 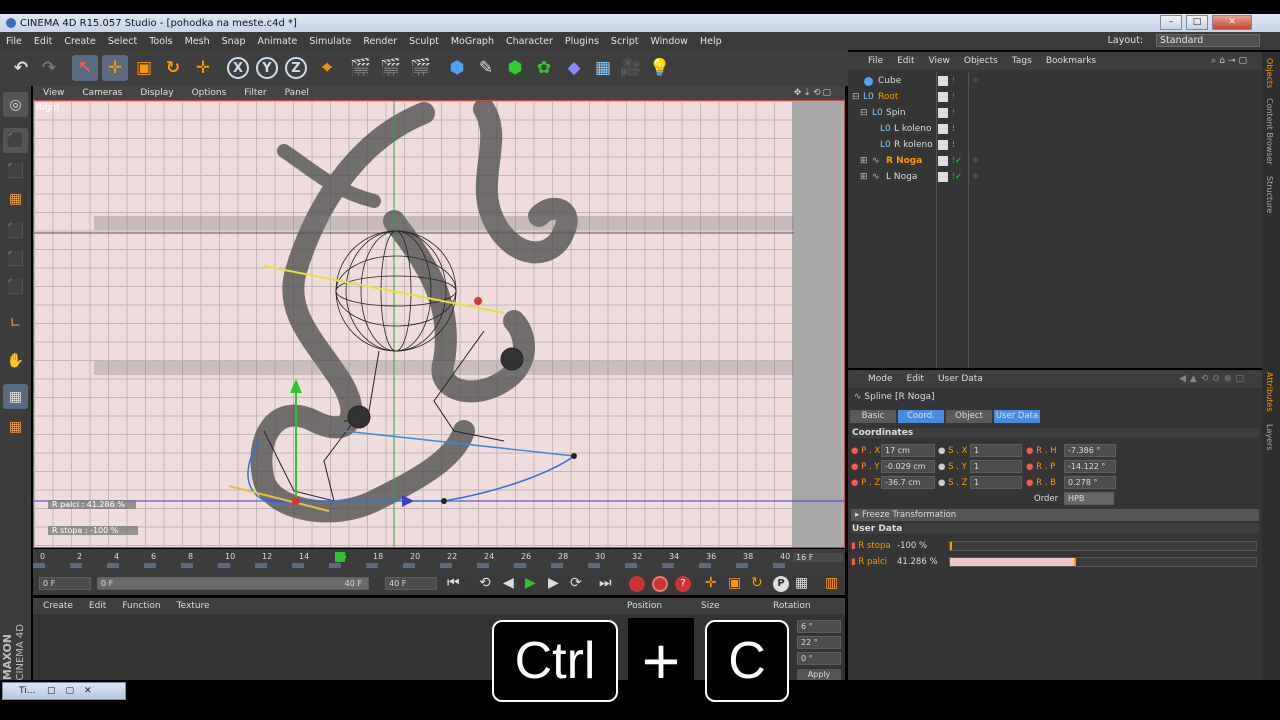 What do you see at coordinates (976, 81) in the screenshot?
I see `tag-icon: ⁘` at bounding box center [976, 81].